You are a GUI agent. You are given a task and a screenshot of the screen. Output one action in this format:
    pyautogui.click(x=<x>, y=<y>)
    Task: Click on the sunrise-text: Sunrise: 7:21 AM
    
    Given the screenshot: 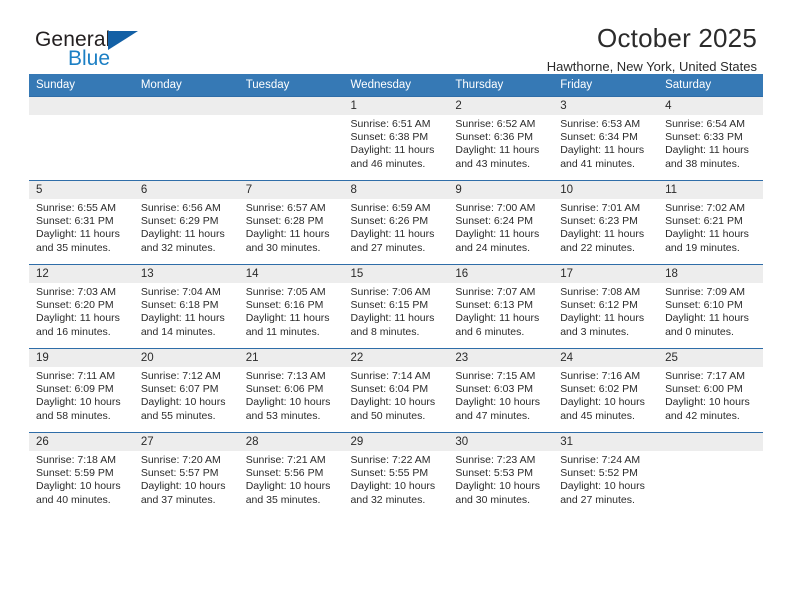 What is the action you would take?
    pyautogui.click(x=285, y=460)
    